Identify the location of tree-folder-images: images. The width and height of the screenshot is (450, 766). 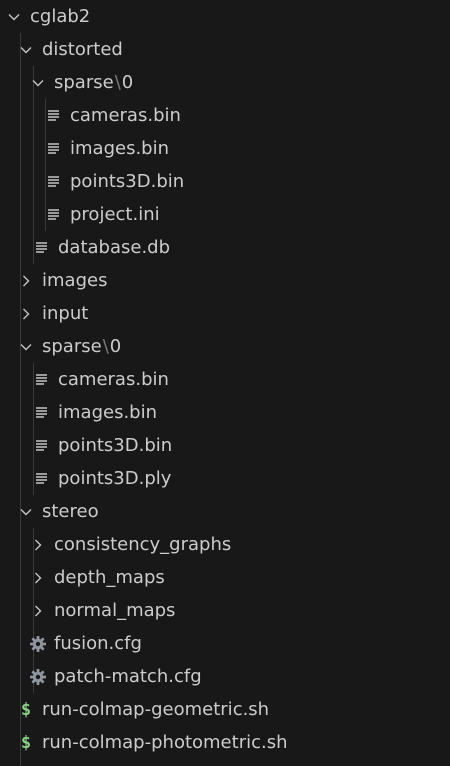
(225, 280).